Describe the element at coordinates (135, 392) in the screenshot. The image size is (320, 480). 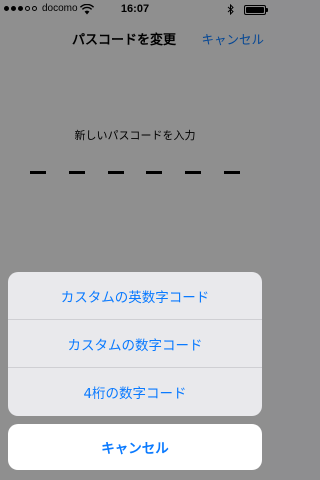
I see `option-4-digit-numeric: 4桁の数字コード` at that location.